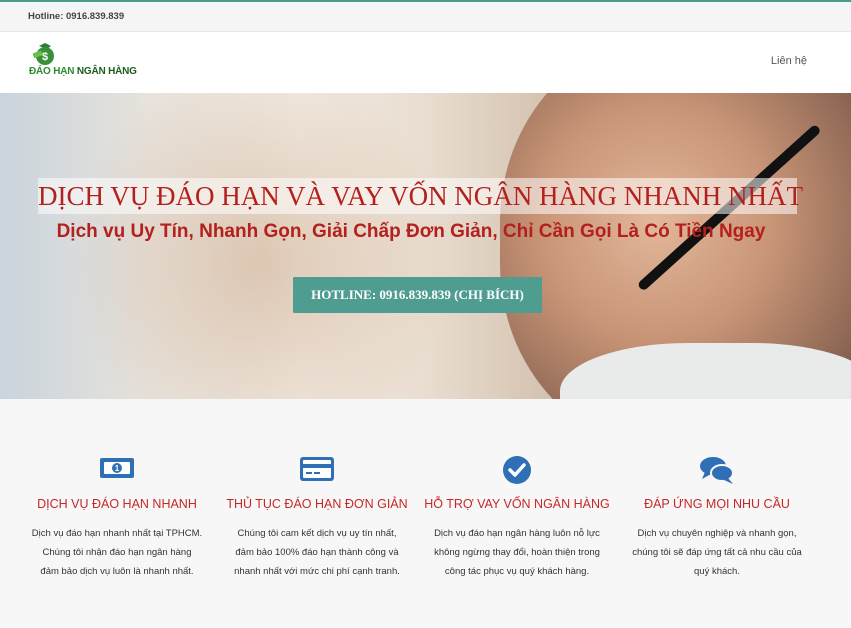 Image resolution: width=851 pixels, height=628 pixels. Describe the element at coordinates (425, 16) in the screenshot. I see `top-bar: Hotline: 0916.839.839` at that location.